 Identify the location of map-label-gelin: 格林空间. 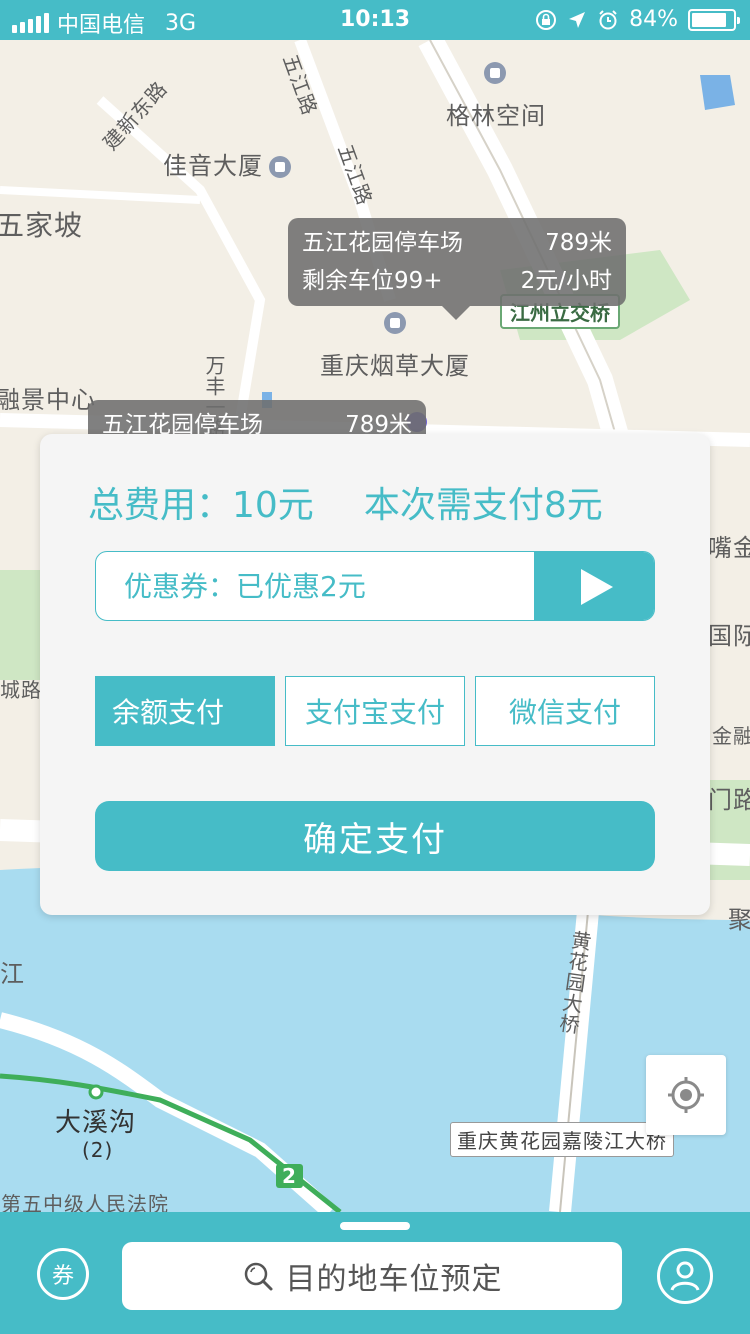
(496, 96).